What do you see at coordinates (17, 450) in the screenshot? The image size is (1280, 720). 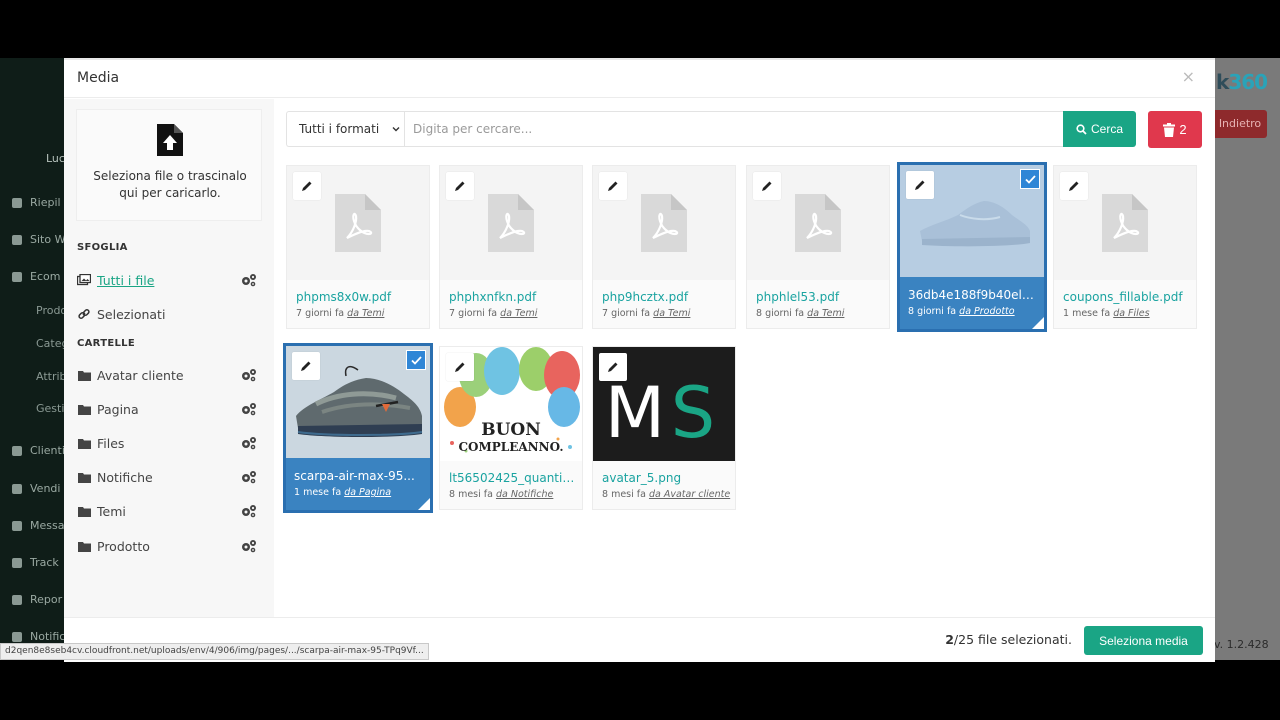 I see `users-icon` at bounding box center [17, 450].